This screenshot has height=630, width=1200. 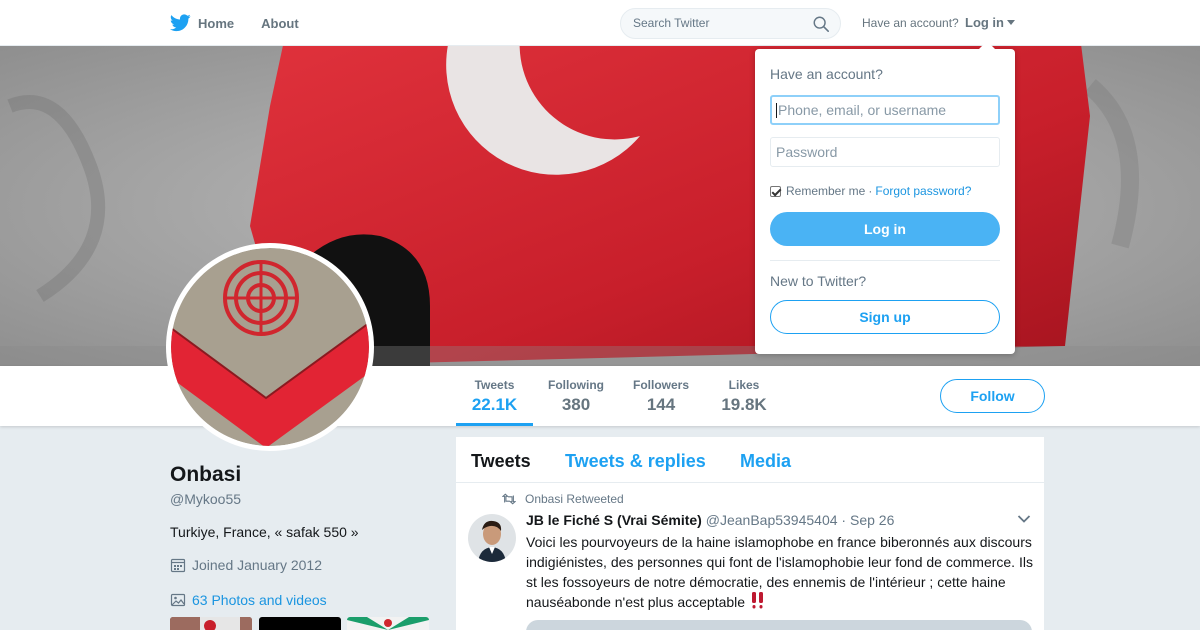 I want to click on photo-thumbnails, so click(x=305, y=623).